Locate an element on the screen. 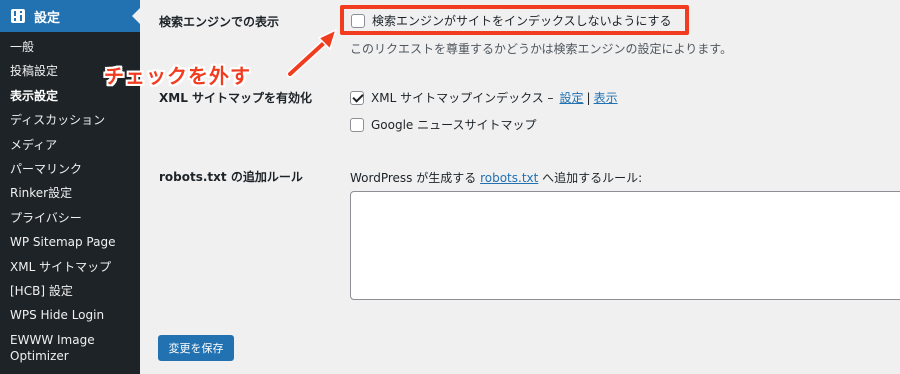  robots-description-suffix: へ追加するルール: is located at coordinates (592, 178).